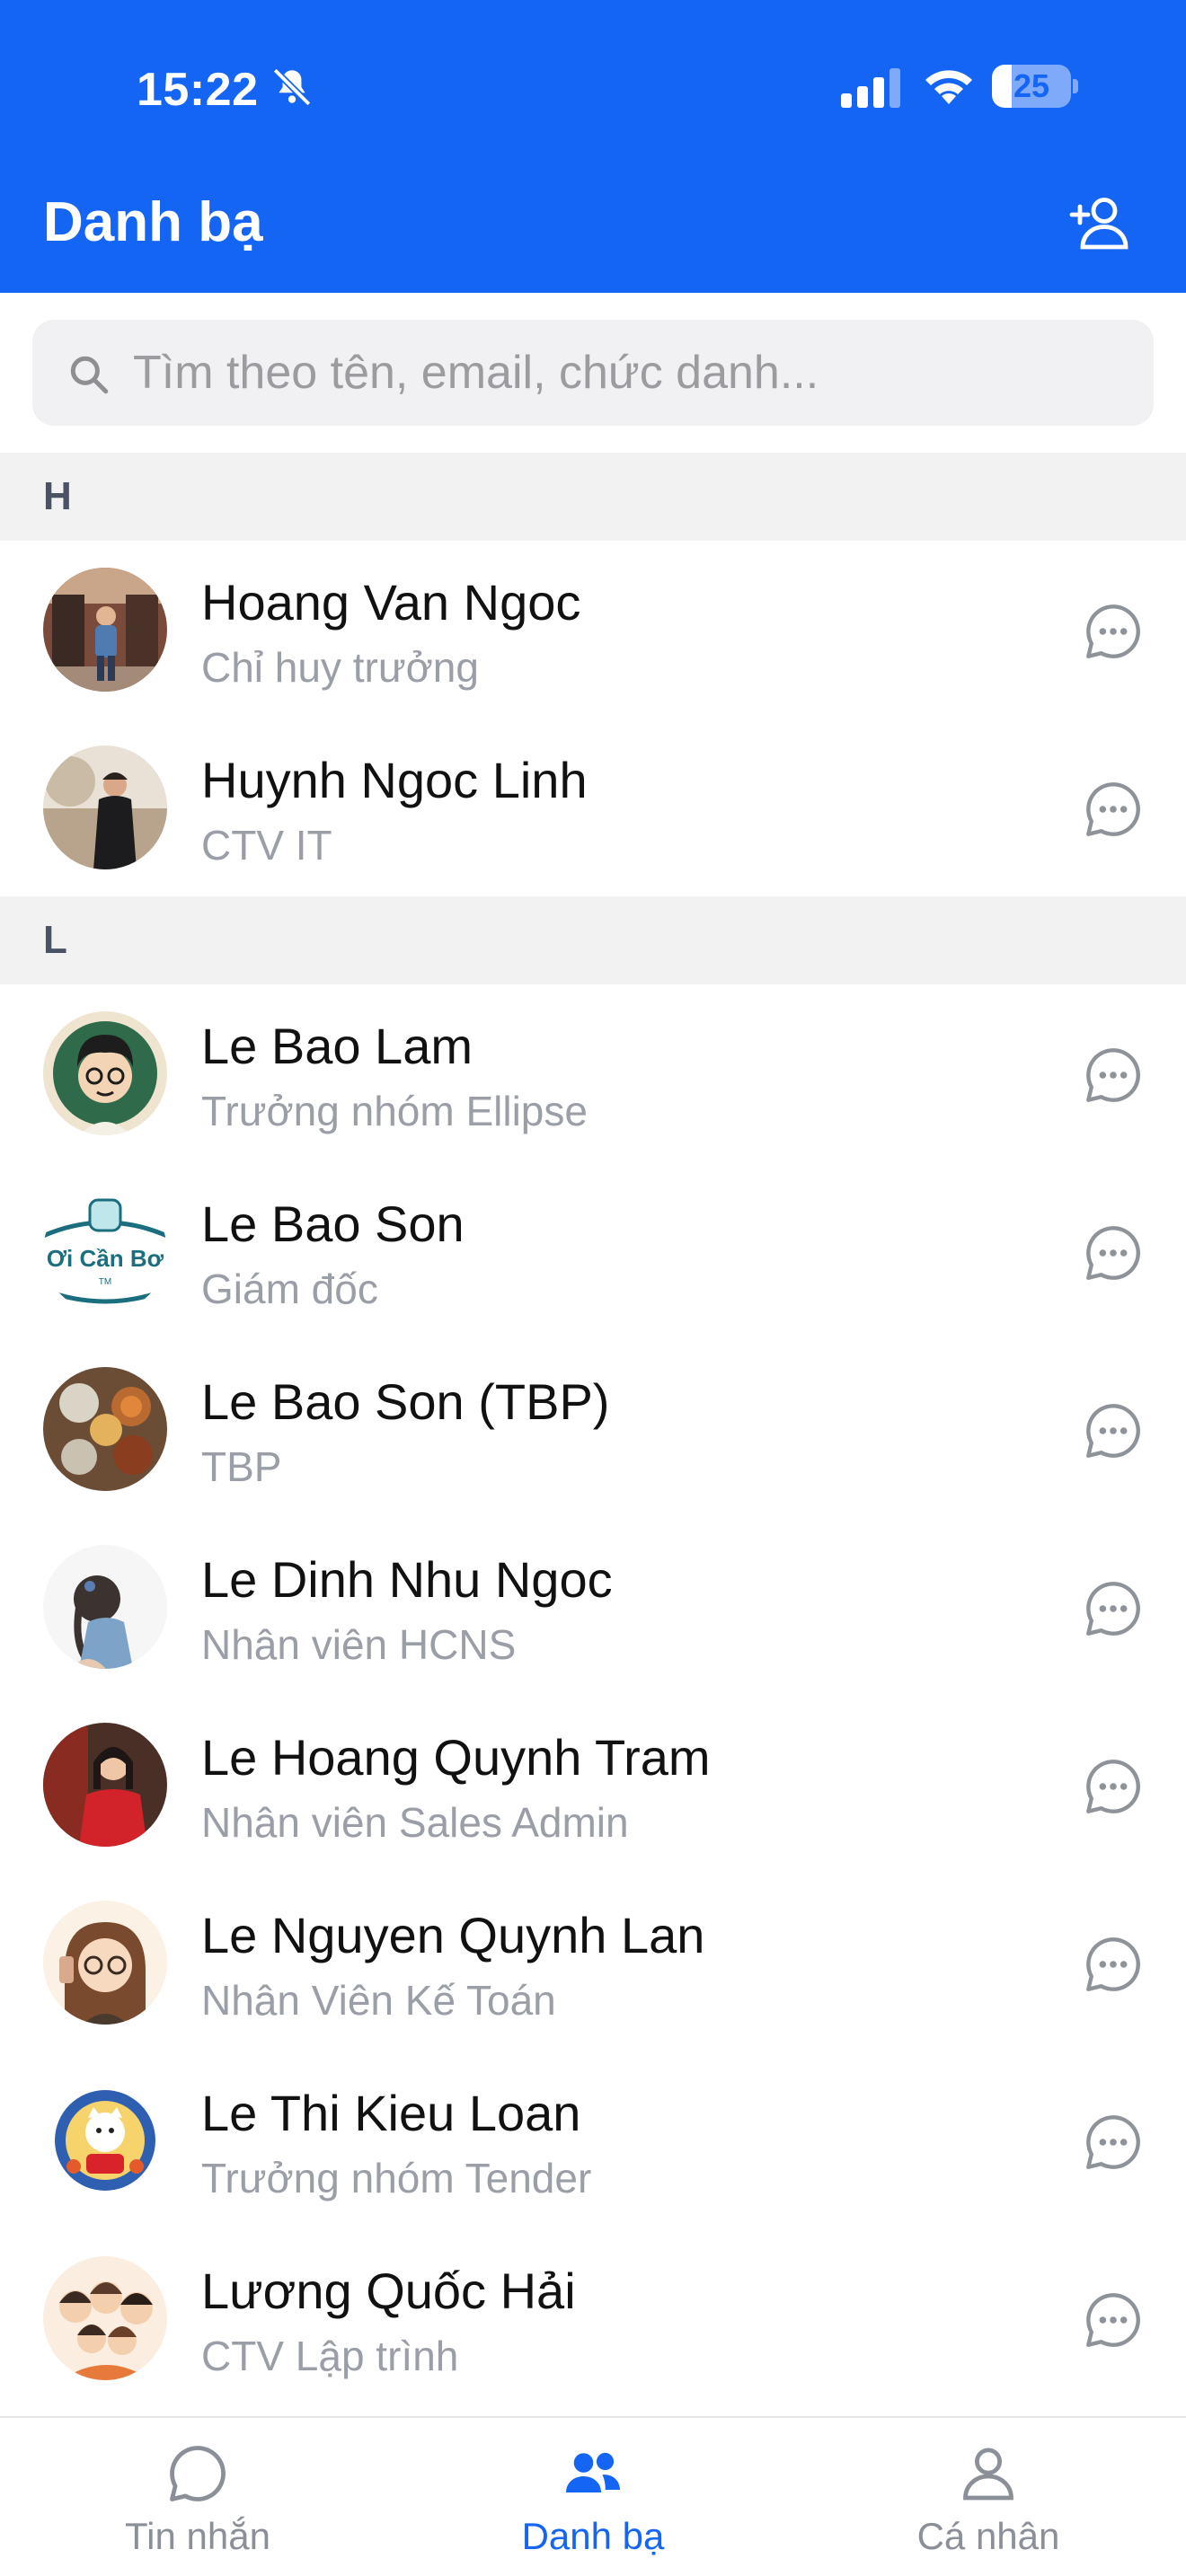  I want to click on contact-row: Le Bao Son (TBP) TBP, so click(593, 1429).